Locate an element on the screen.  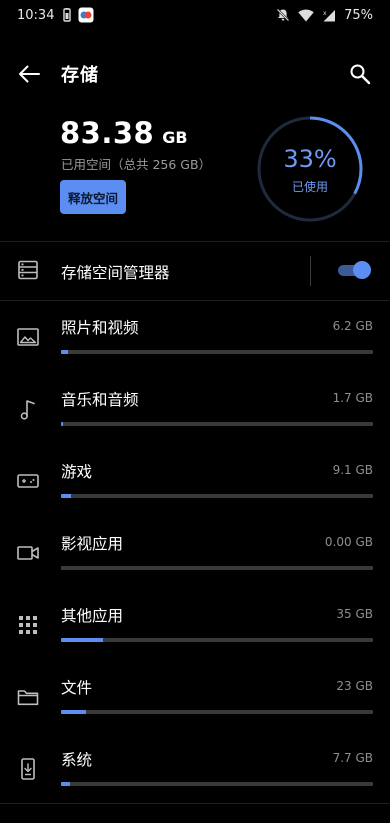
storage-list-icon is located at coordinates (28, 272).